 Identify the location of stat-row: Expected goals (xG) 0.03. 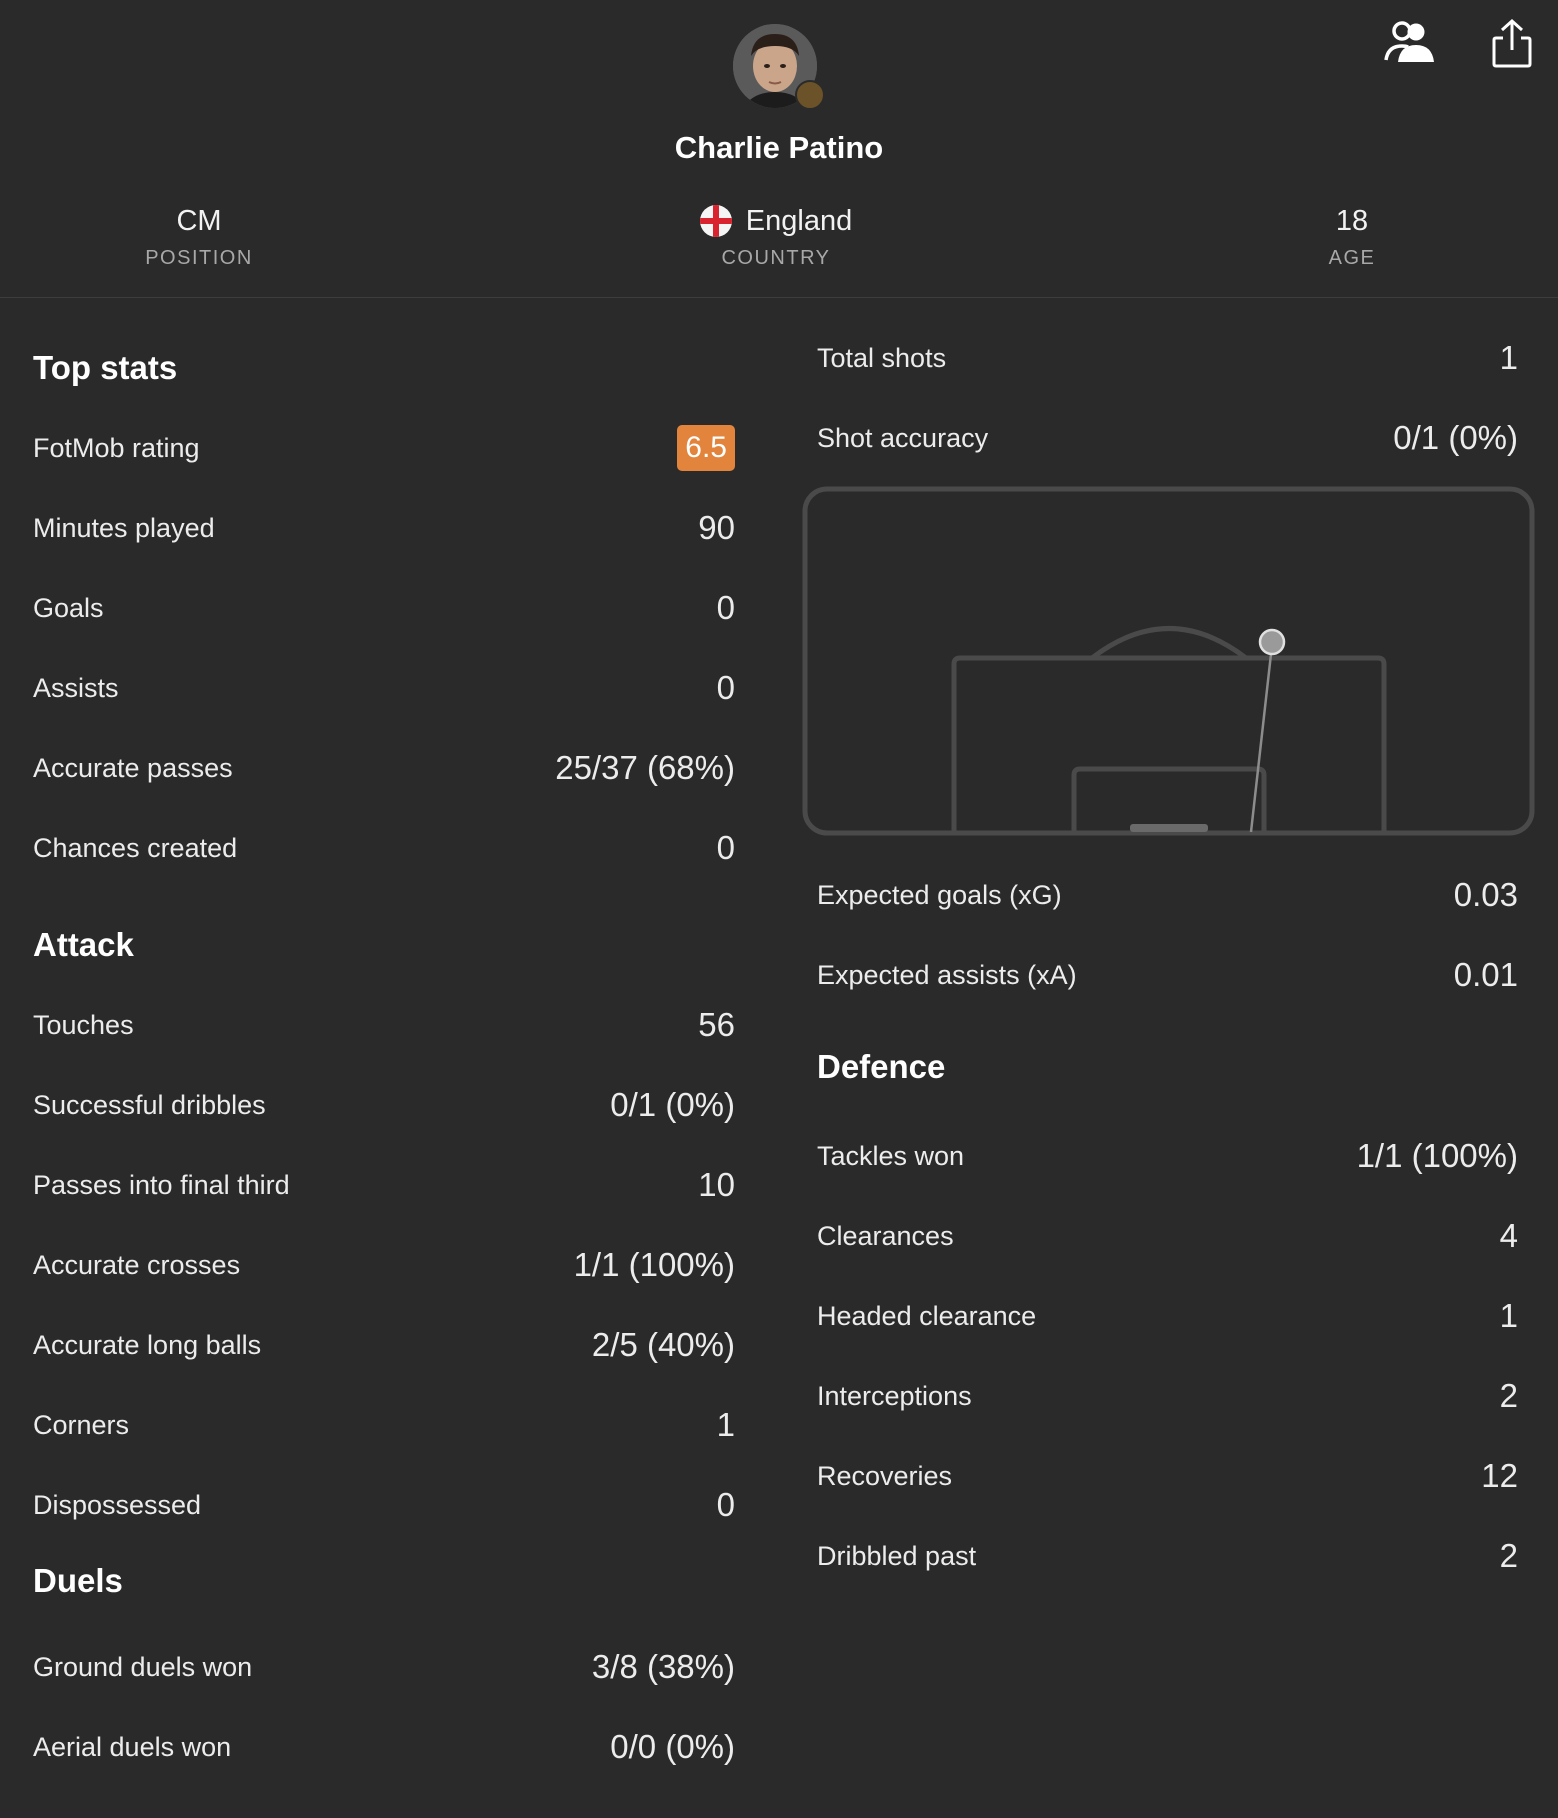
(1167, 895).